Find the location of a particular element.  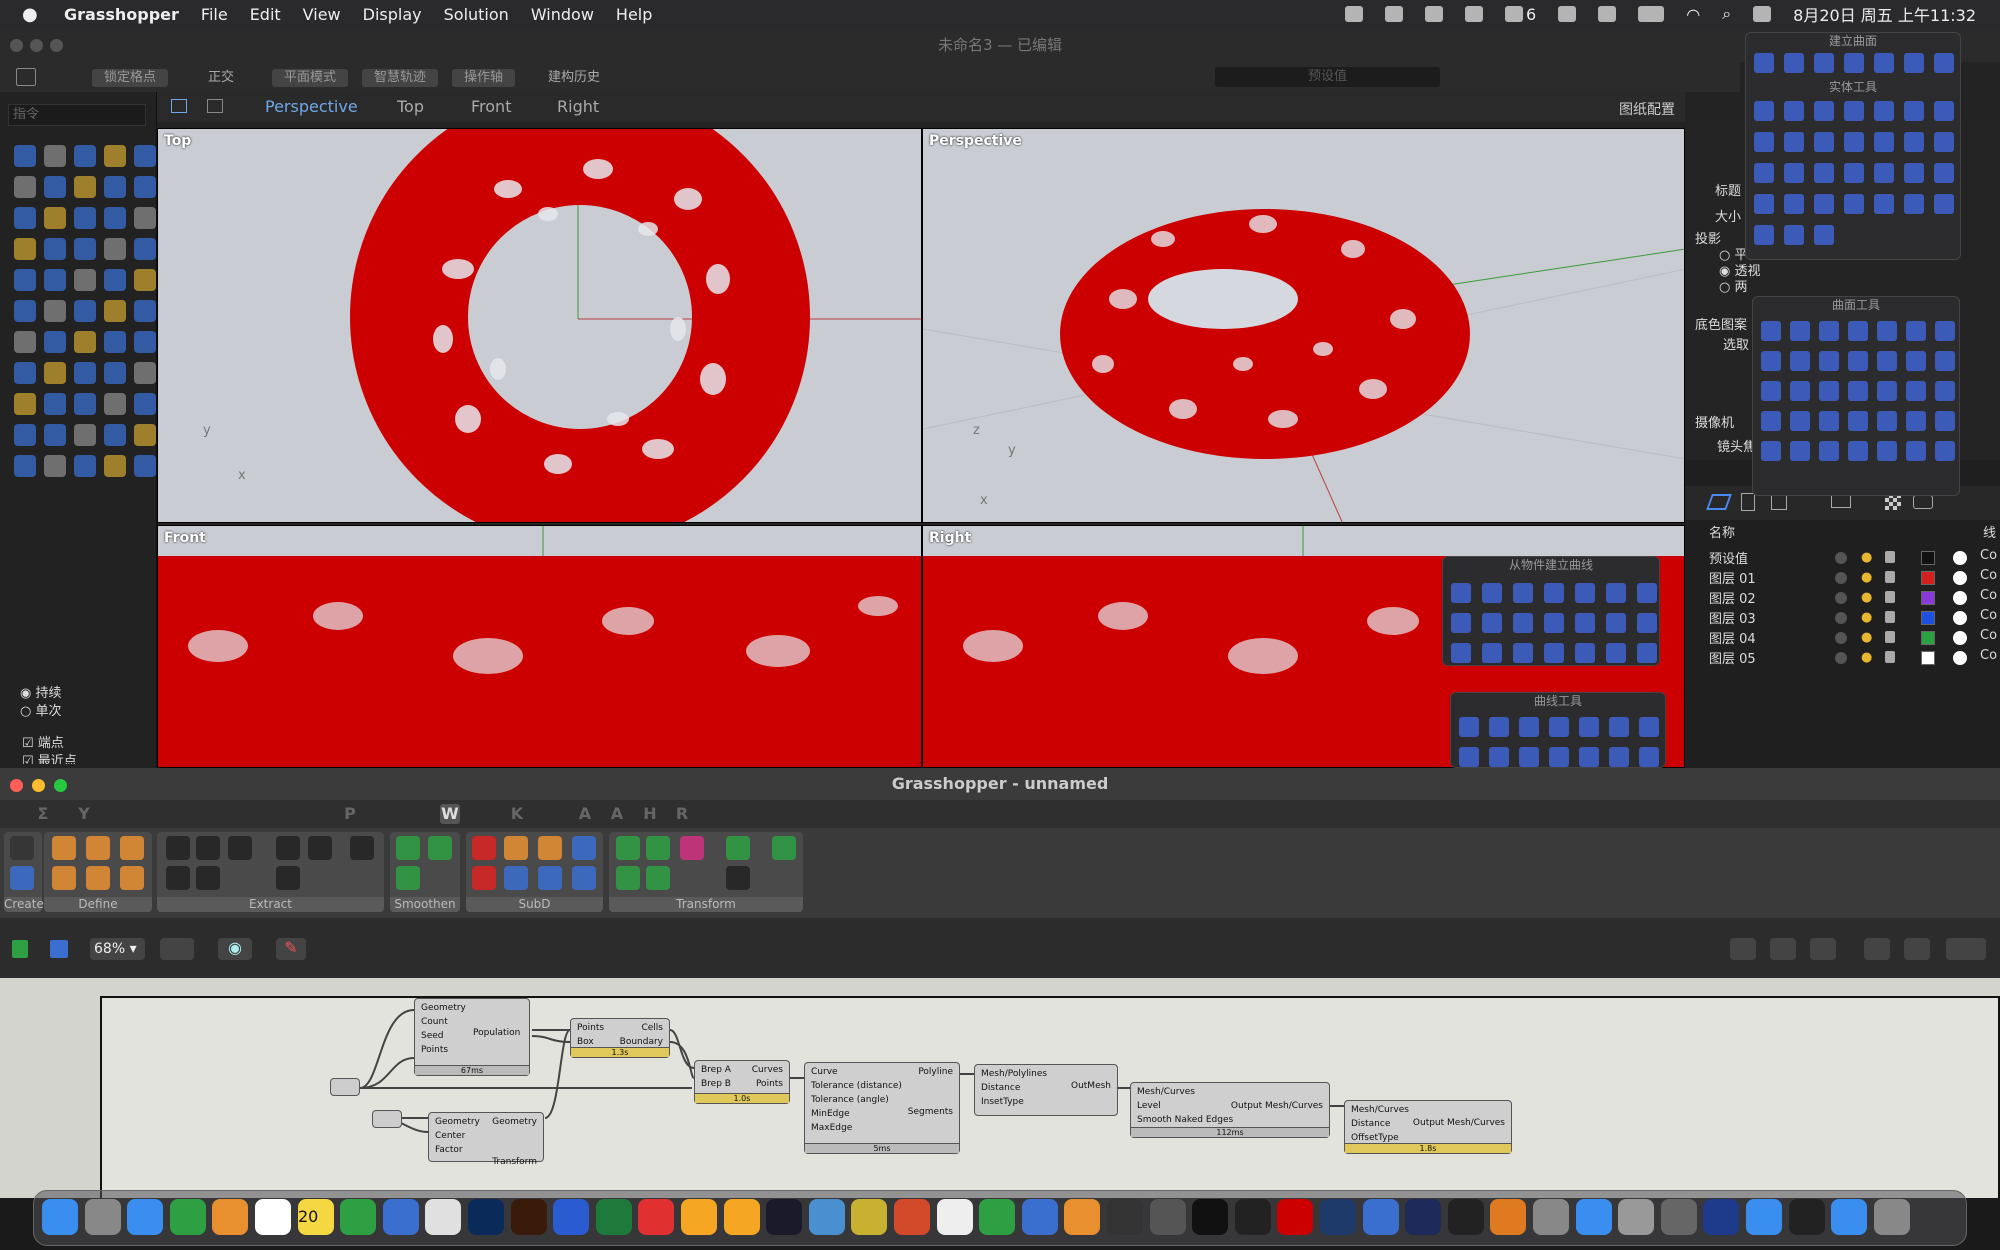

dock-app-pin is located at coordinates (656, 1217).